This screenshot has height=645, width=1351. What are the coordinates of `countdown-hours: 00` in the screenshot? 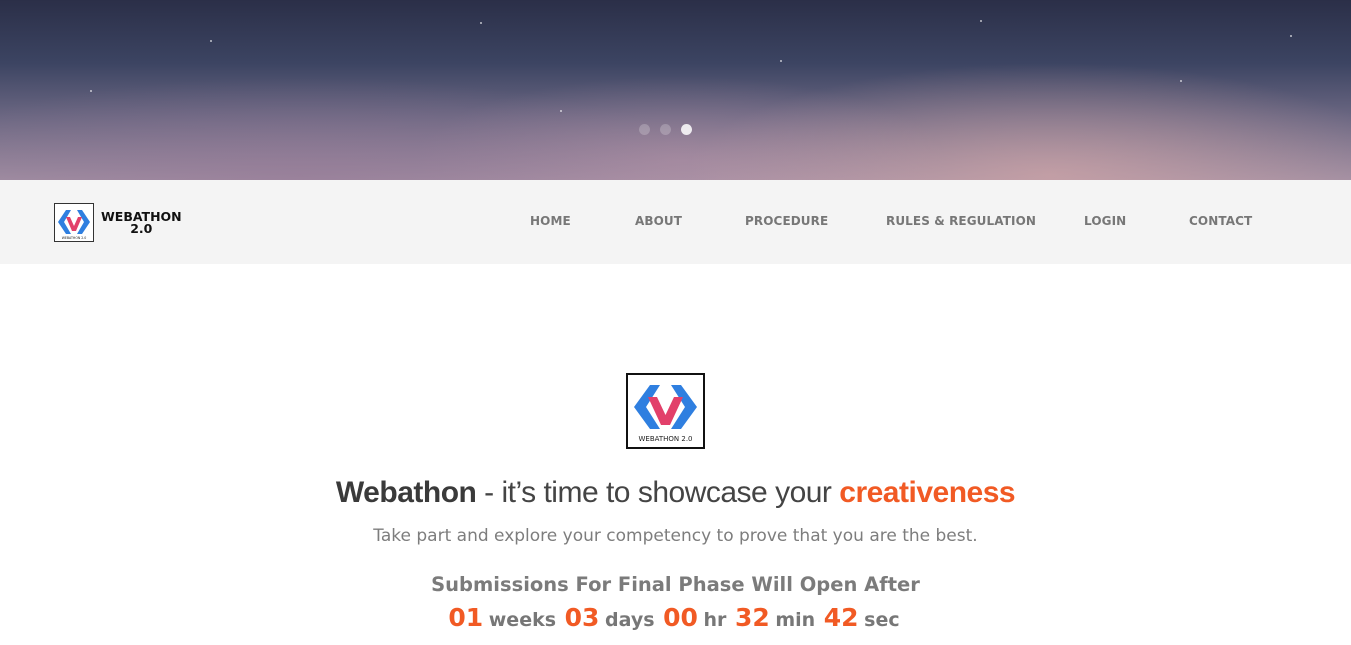 It's located at (680, 617).